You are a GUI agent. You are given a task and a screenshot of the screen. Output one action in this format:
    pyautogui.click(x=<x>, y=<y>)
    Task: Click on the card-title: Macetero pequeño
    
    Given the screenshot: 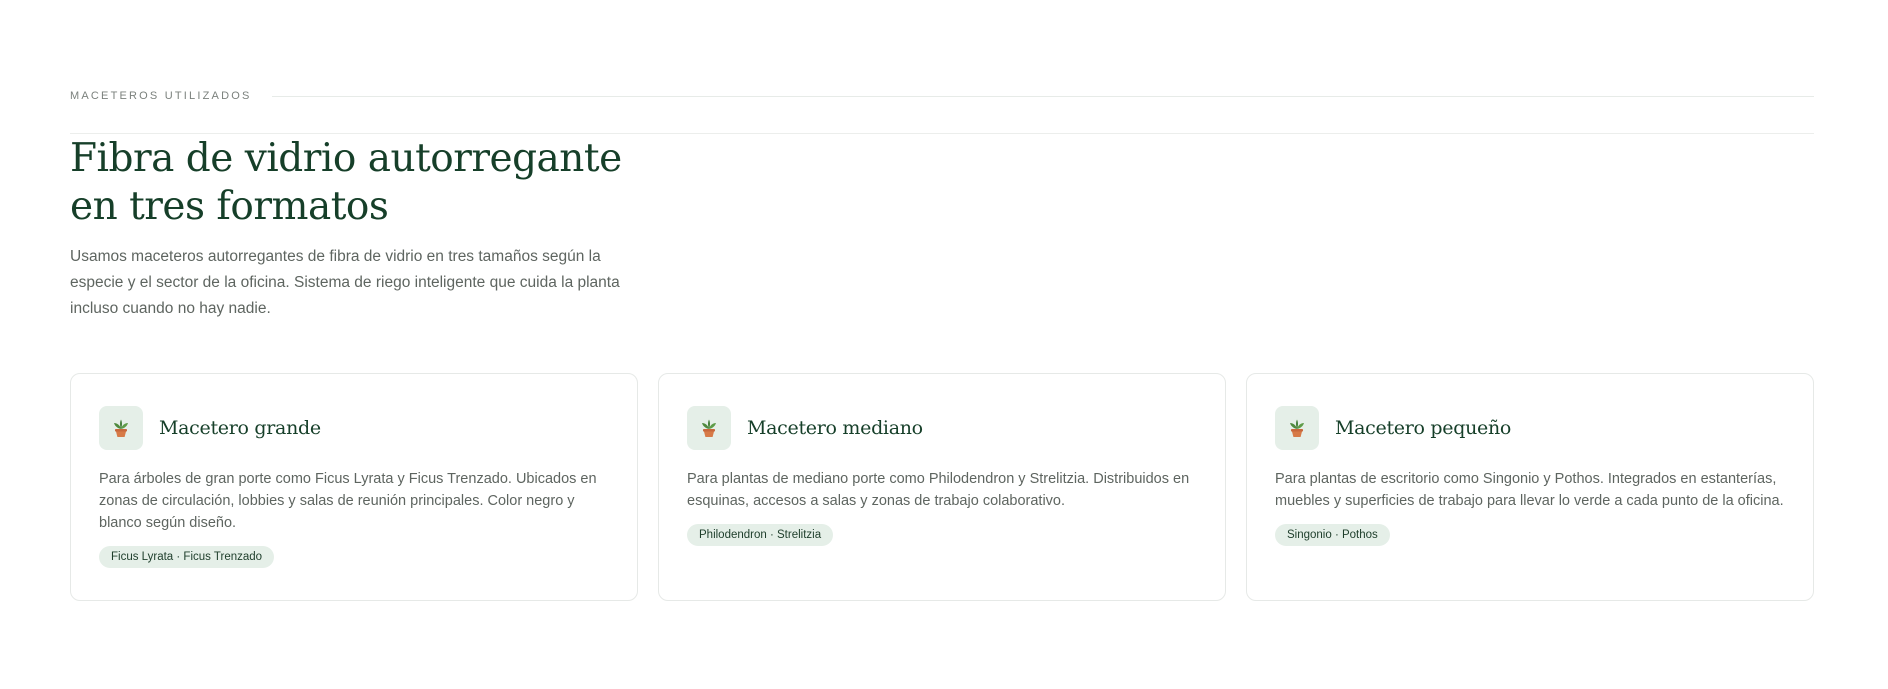 What is the action you would take?
    pyautogui.click(x=1423, y=428)
    